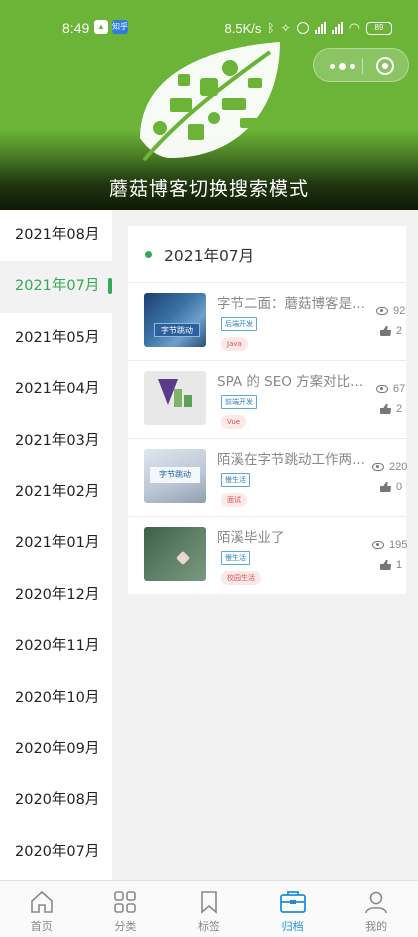 This screenshot has width=418, height=937. I want to click on category-tag: 后端开发, so click(239, 324).